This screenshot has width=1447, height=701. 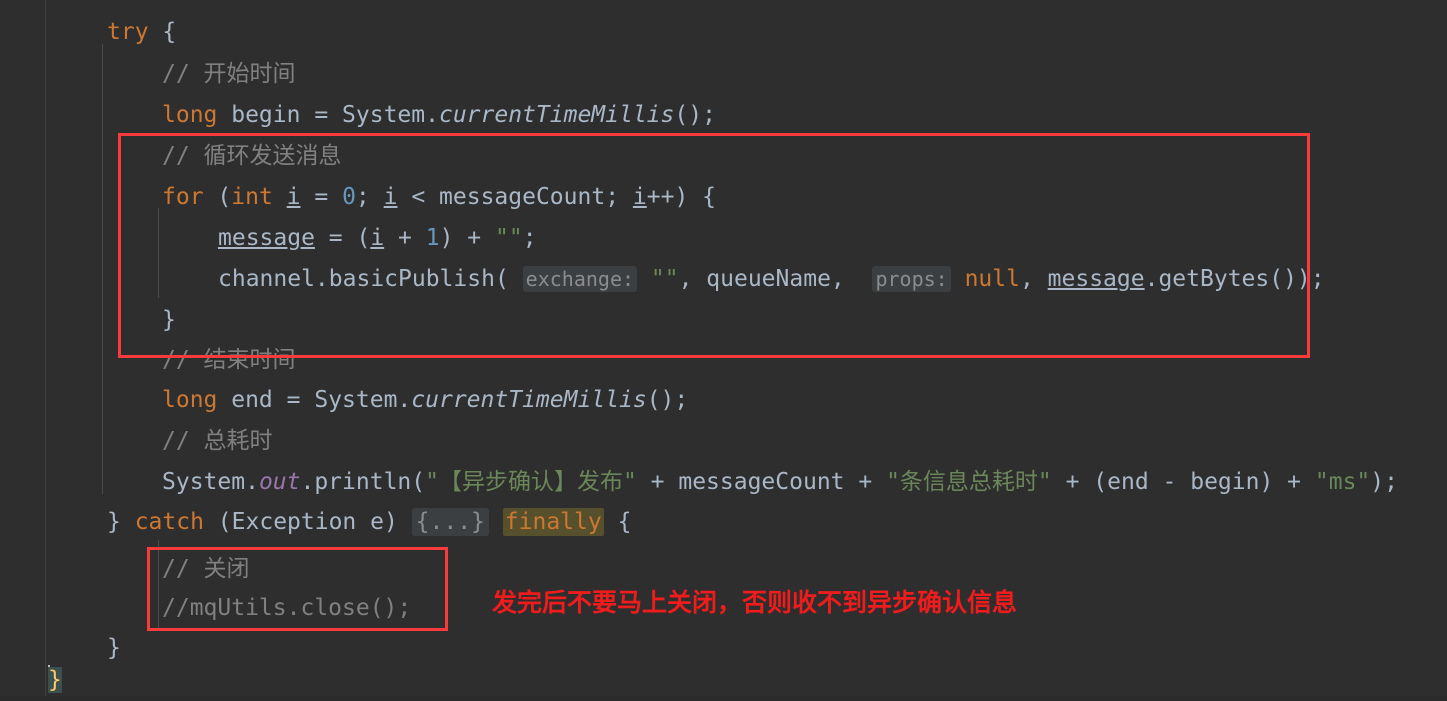 I want to click on token: 0, so click(x=349, y=197).